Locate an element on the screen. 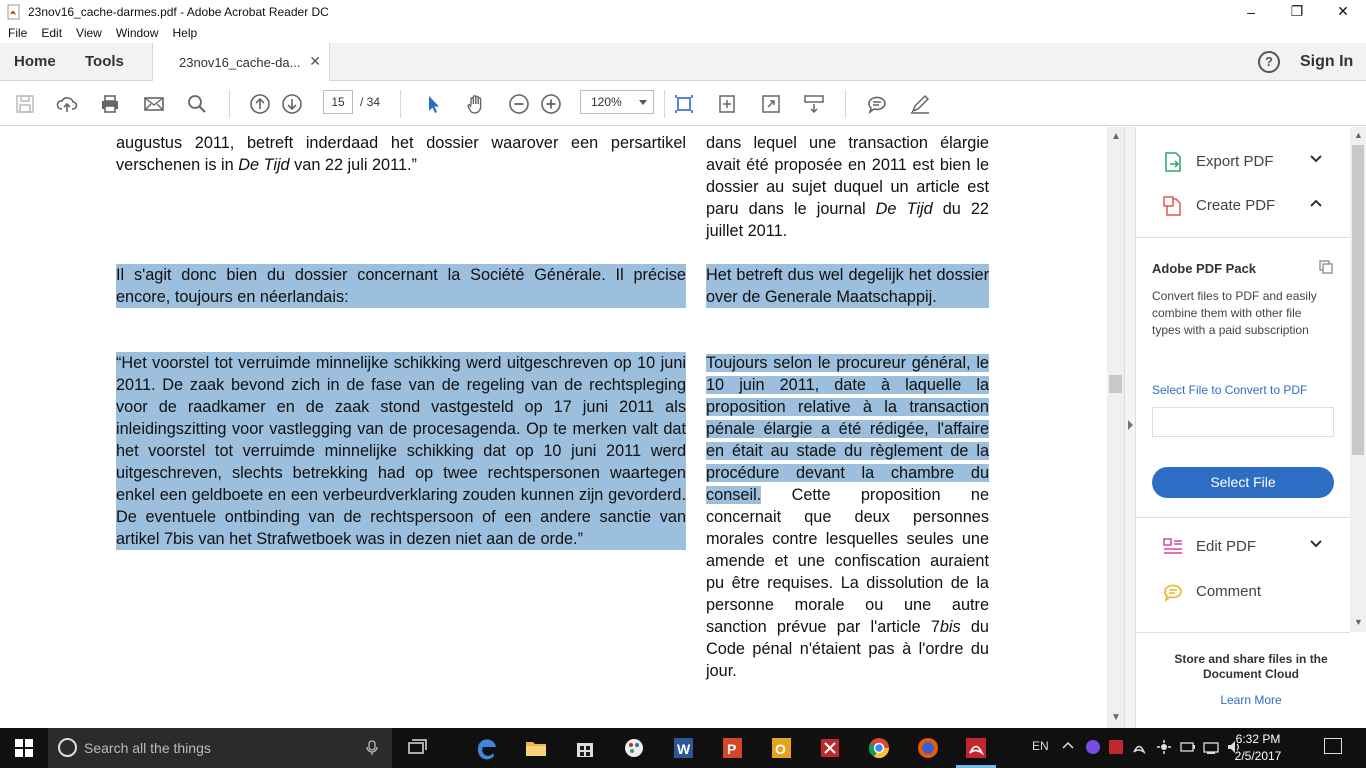 This screenshot has width=1366, height=768. document-scrollbar: ▲ ▼ is located at coordinates (1115, 427).